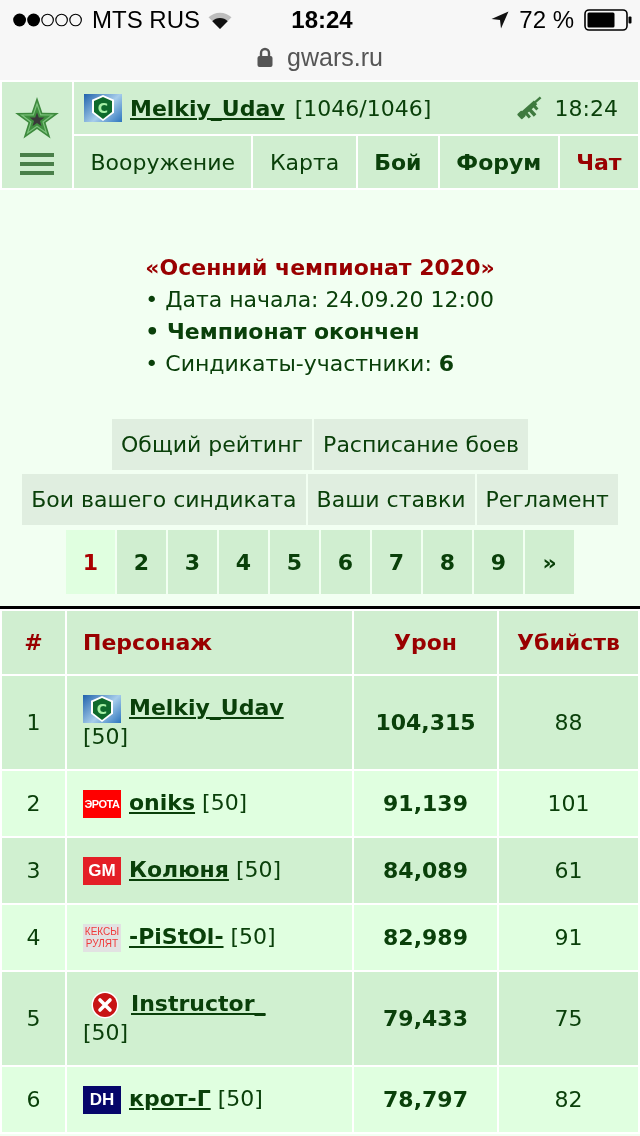 The image size is (640, 1136). Describe the element at coordinates (33, 1099) in the screenshot. I see `rank-cell: 6` at that location.